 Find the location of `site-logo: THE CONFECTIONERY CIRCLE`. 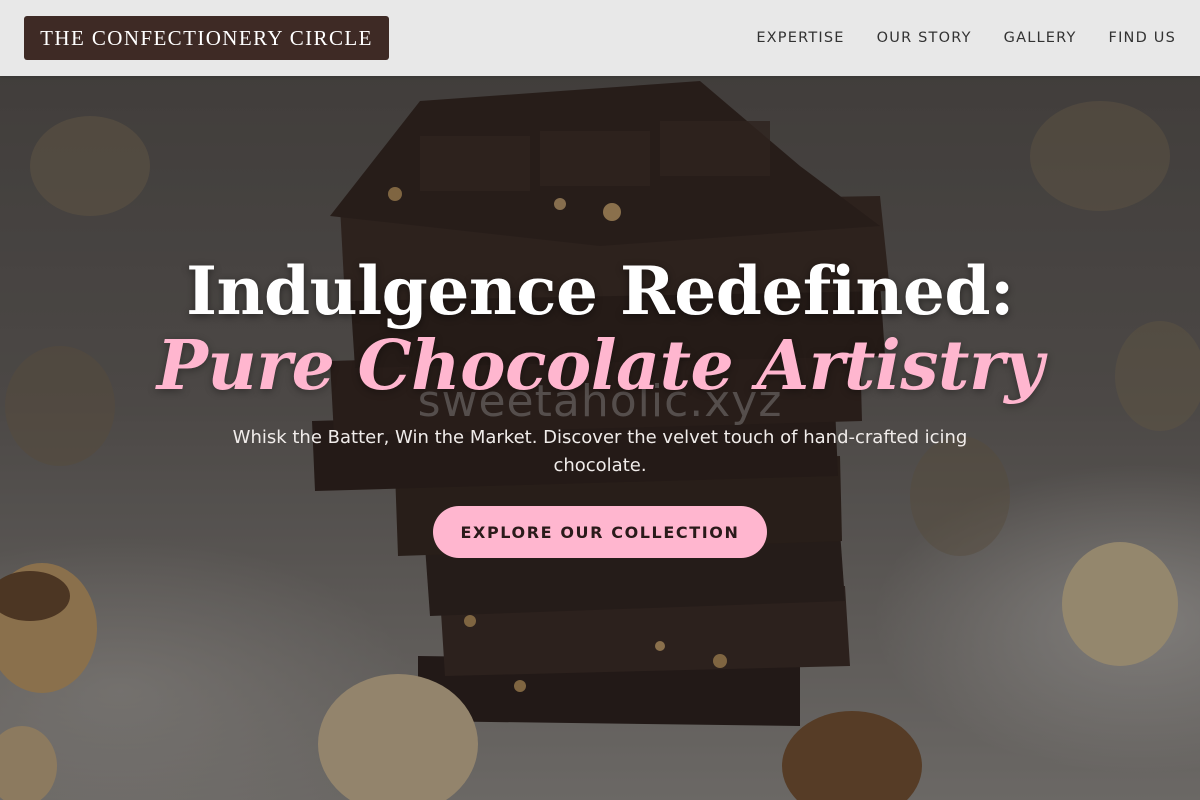

site-logo: THE CONFECTIONERY CIRCLE is located at coordinates (206, 38).